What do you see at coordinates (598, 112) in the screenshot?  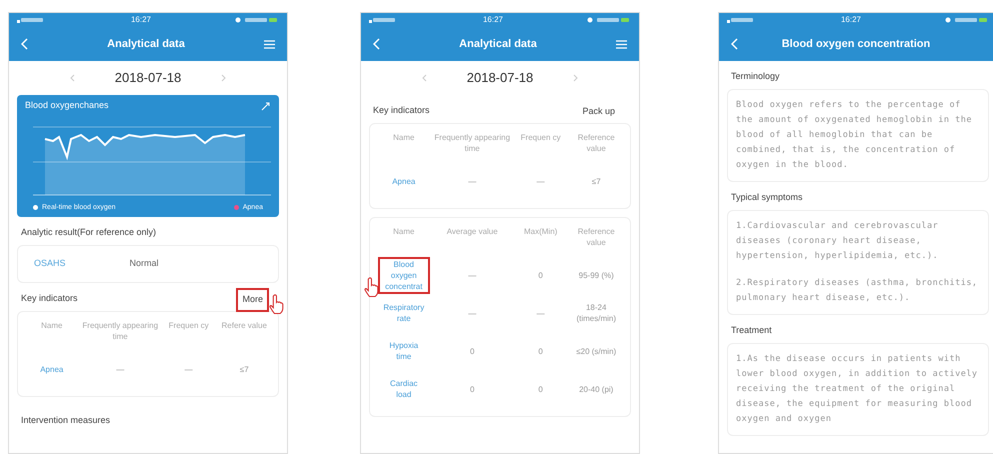 I see `toggle-link: Pack up` at bounding box center [598, 112].